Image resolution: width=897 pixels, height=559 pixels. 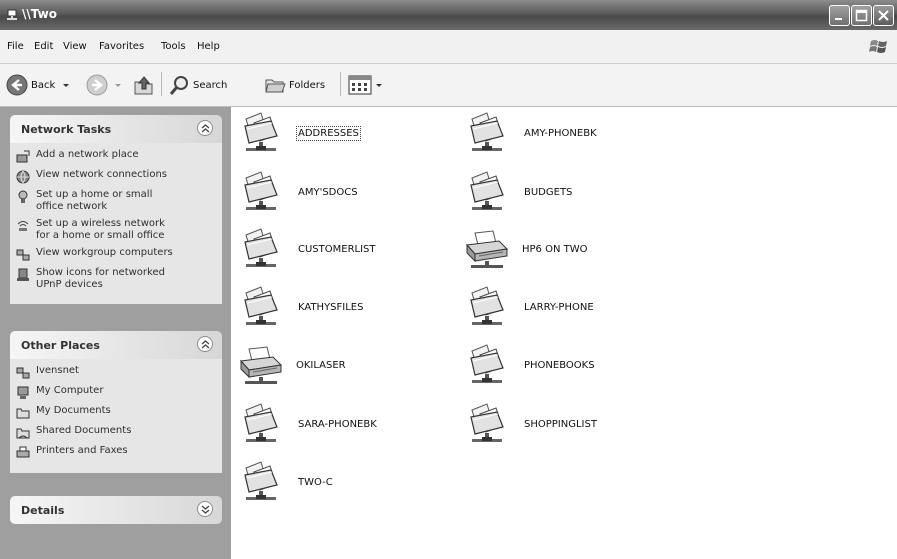 I want to click on task-label: Set up a home or small office network, so click(x=94, y=200).